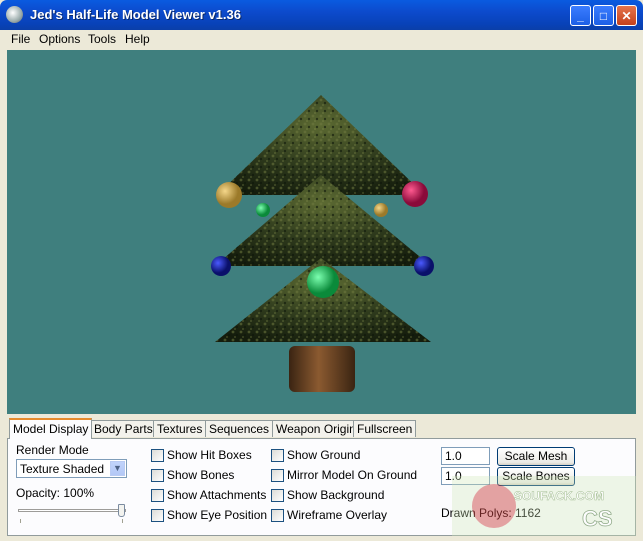 This screenshot has width=643, height=541. I want to click on maximize-button: □, so click(603, 15).